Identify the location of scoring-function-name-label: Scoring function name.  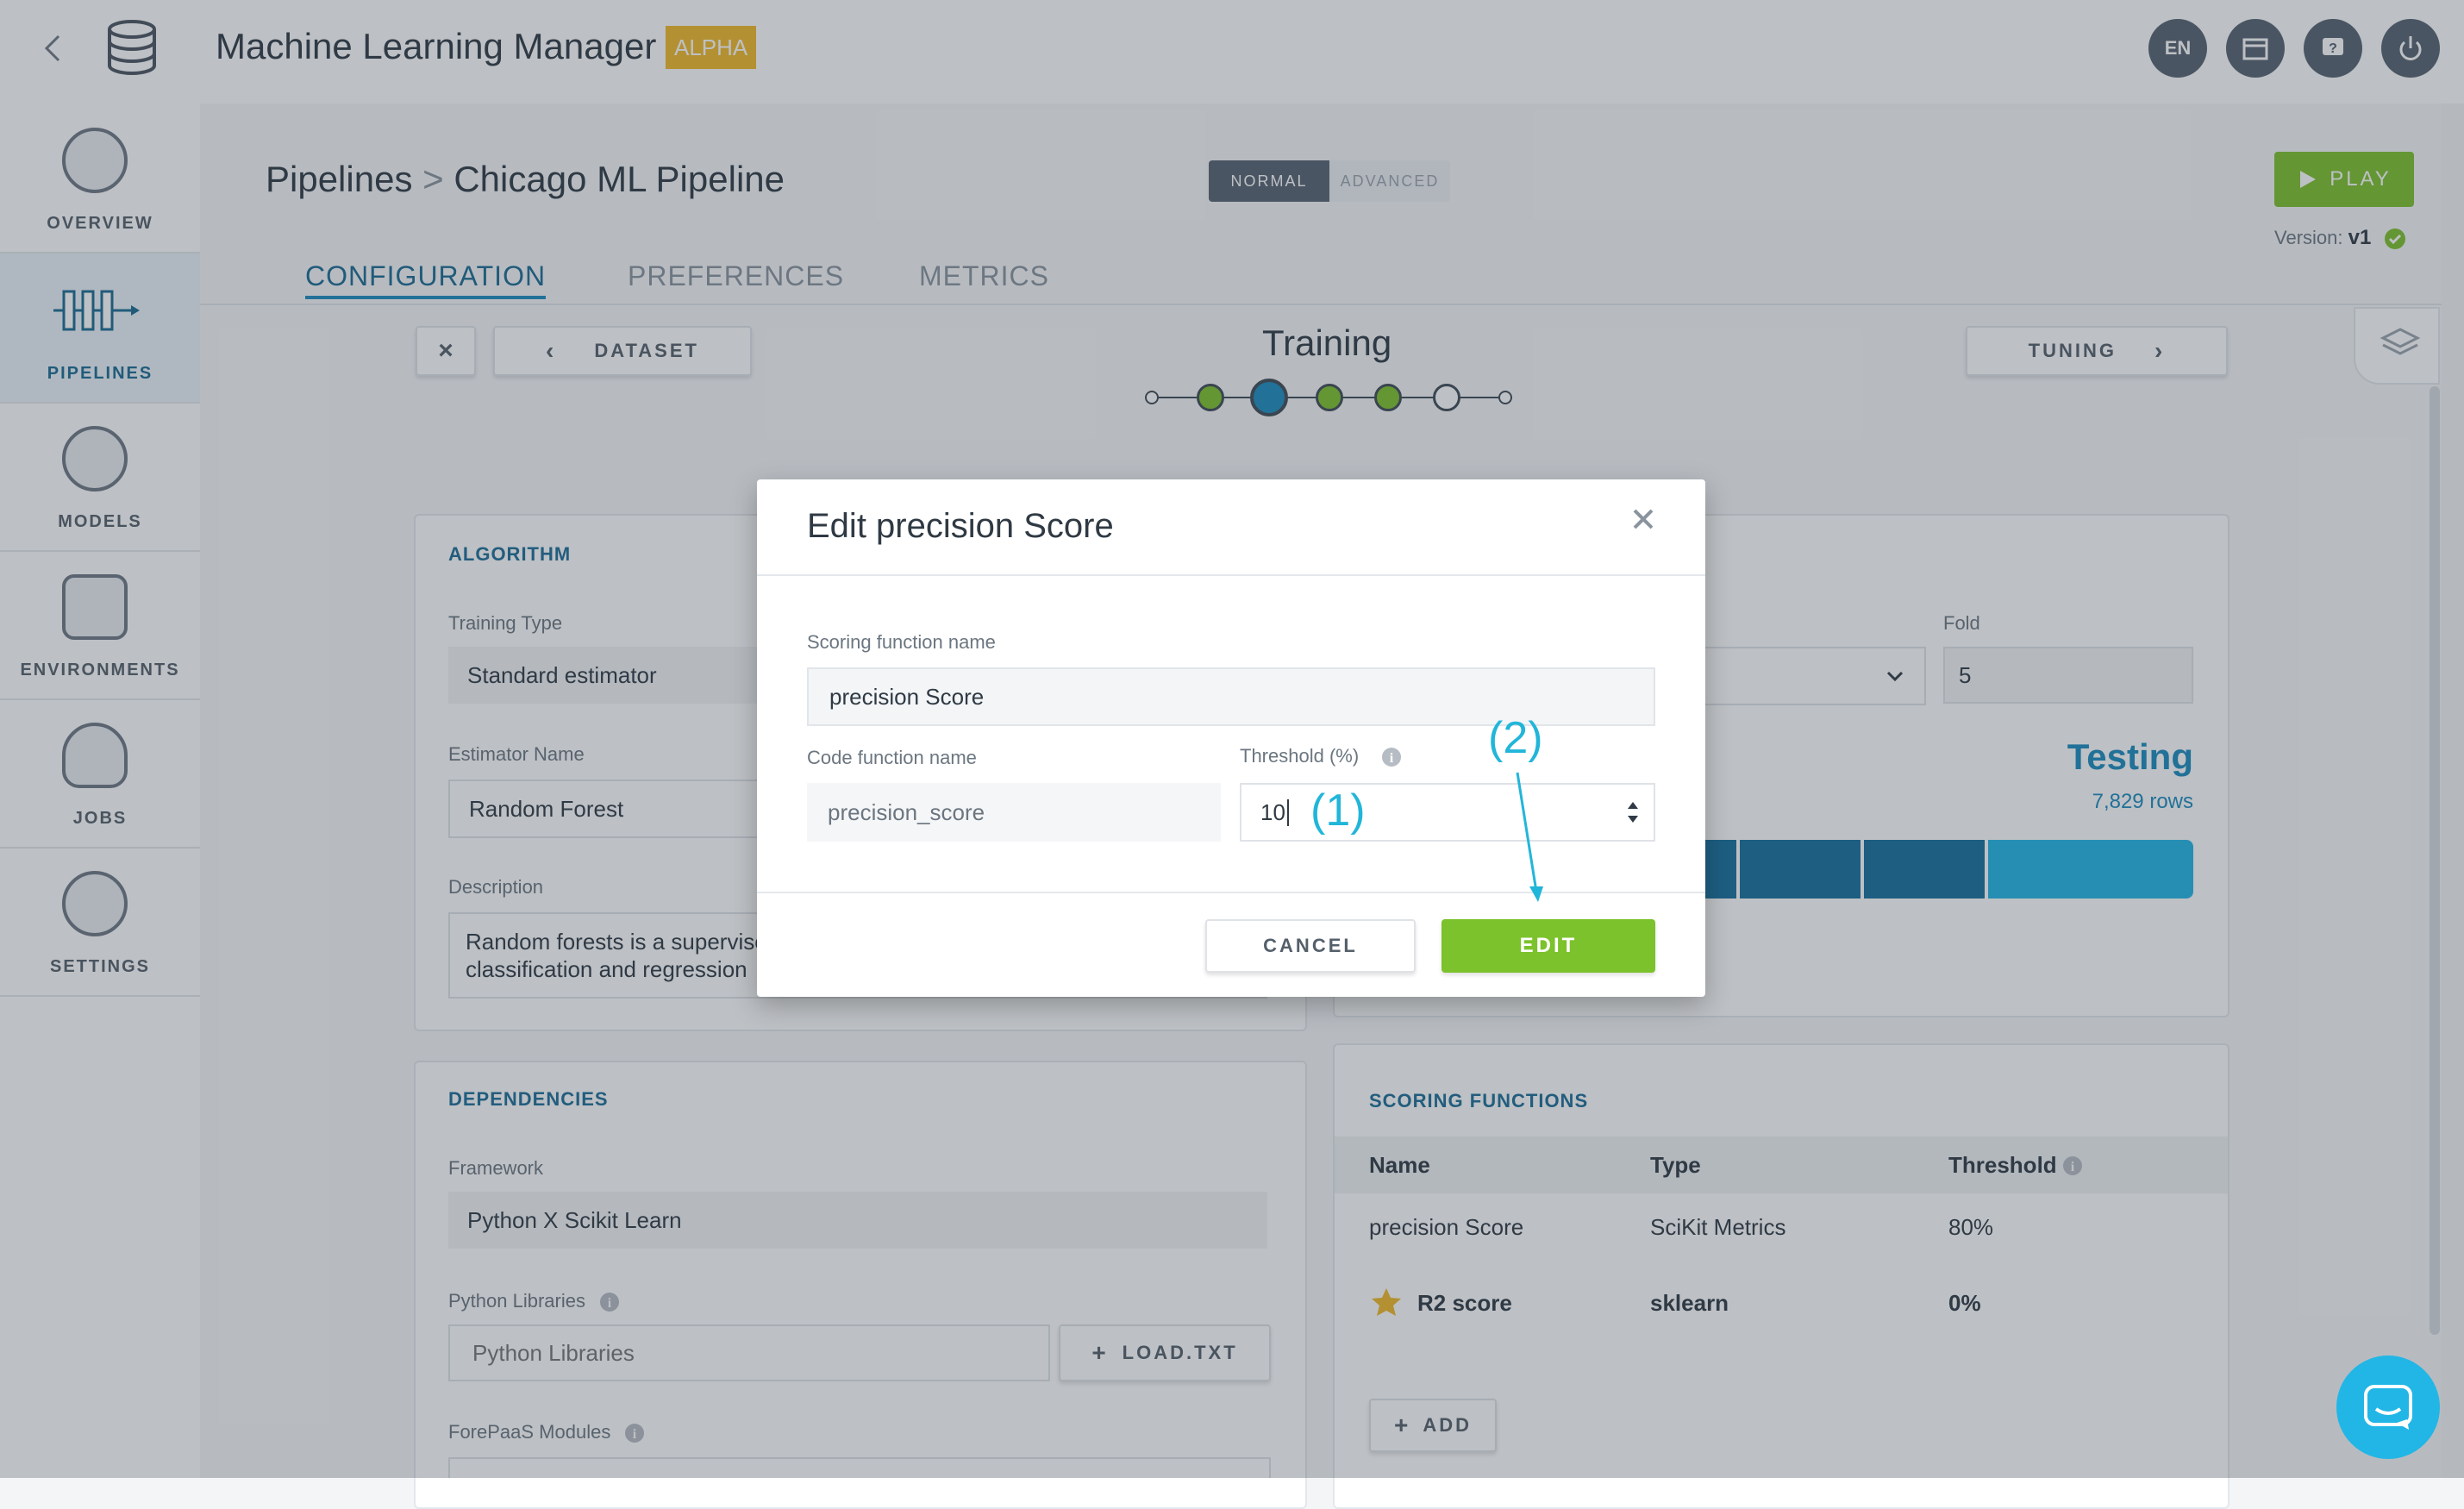
(901, 642).